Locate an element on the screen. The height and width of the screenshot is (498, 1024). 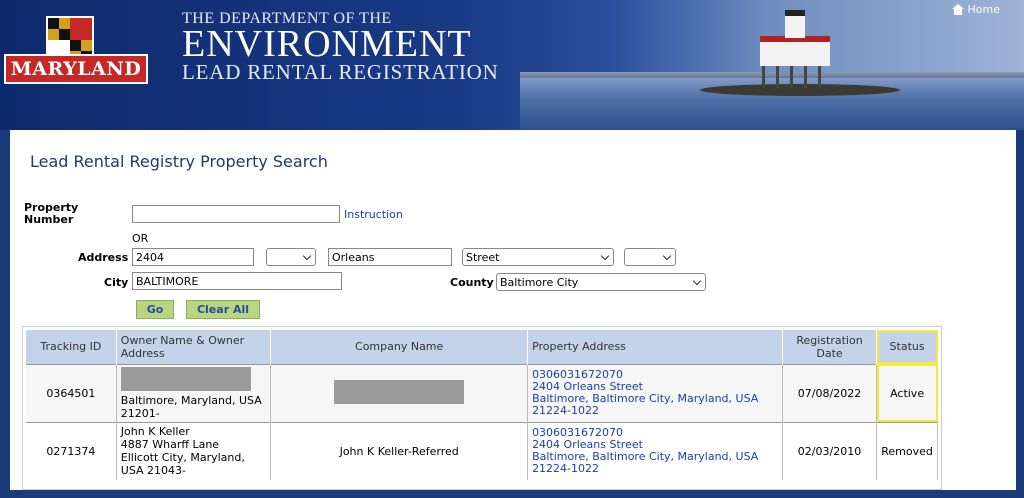
address-number-input is located at coordinates (193, 257).